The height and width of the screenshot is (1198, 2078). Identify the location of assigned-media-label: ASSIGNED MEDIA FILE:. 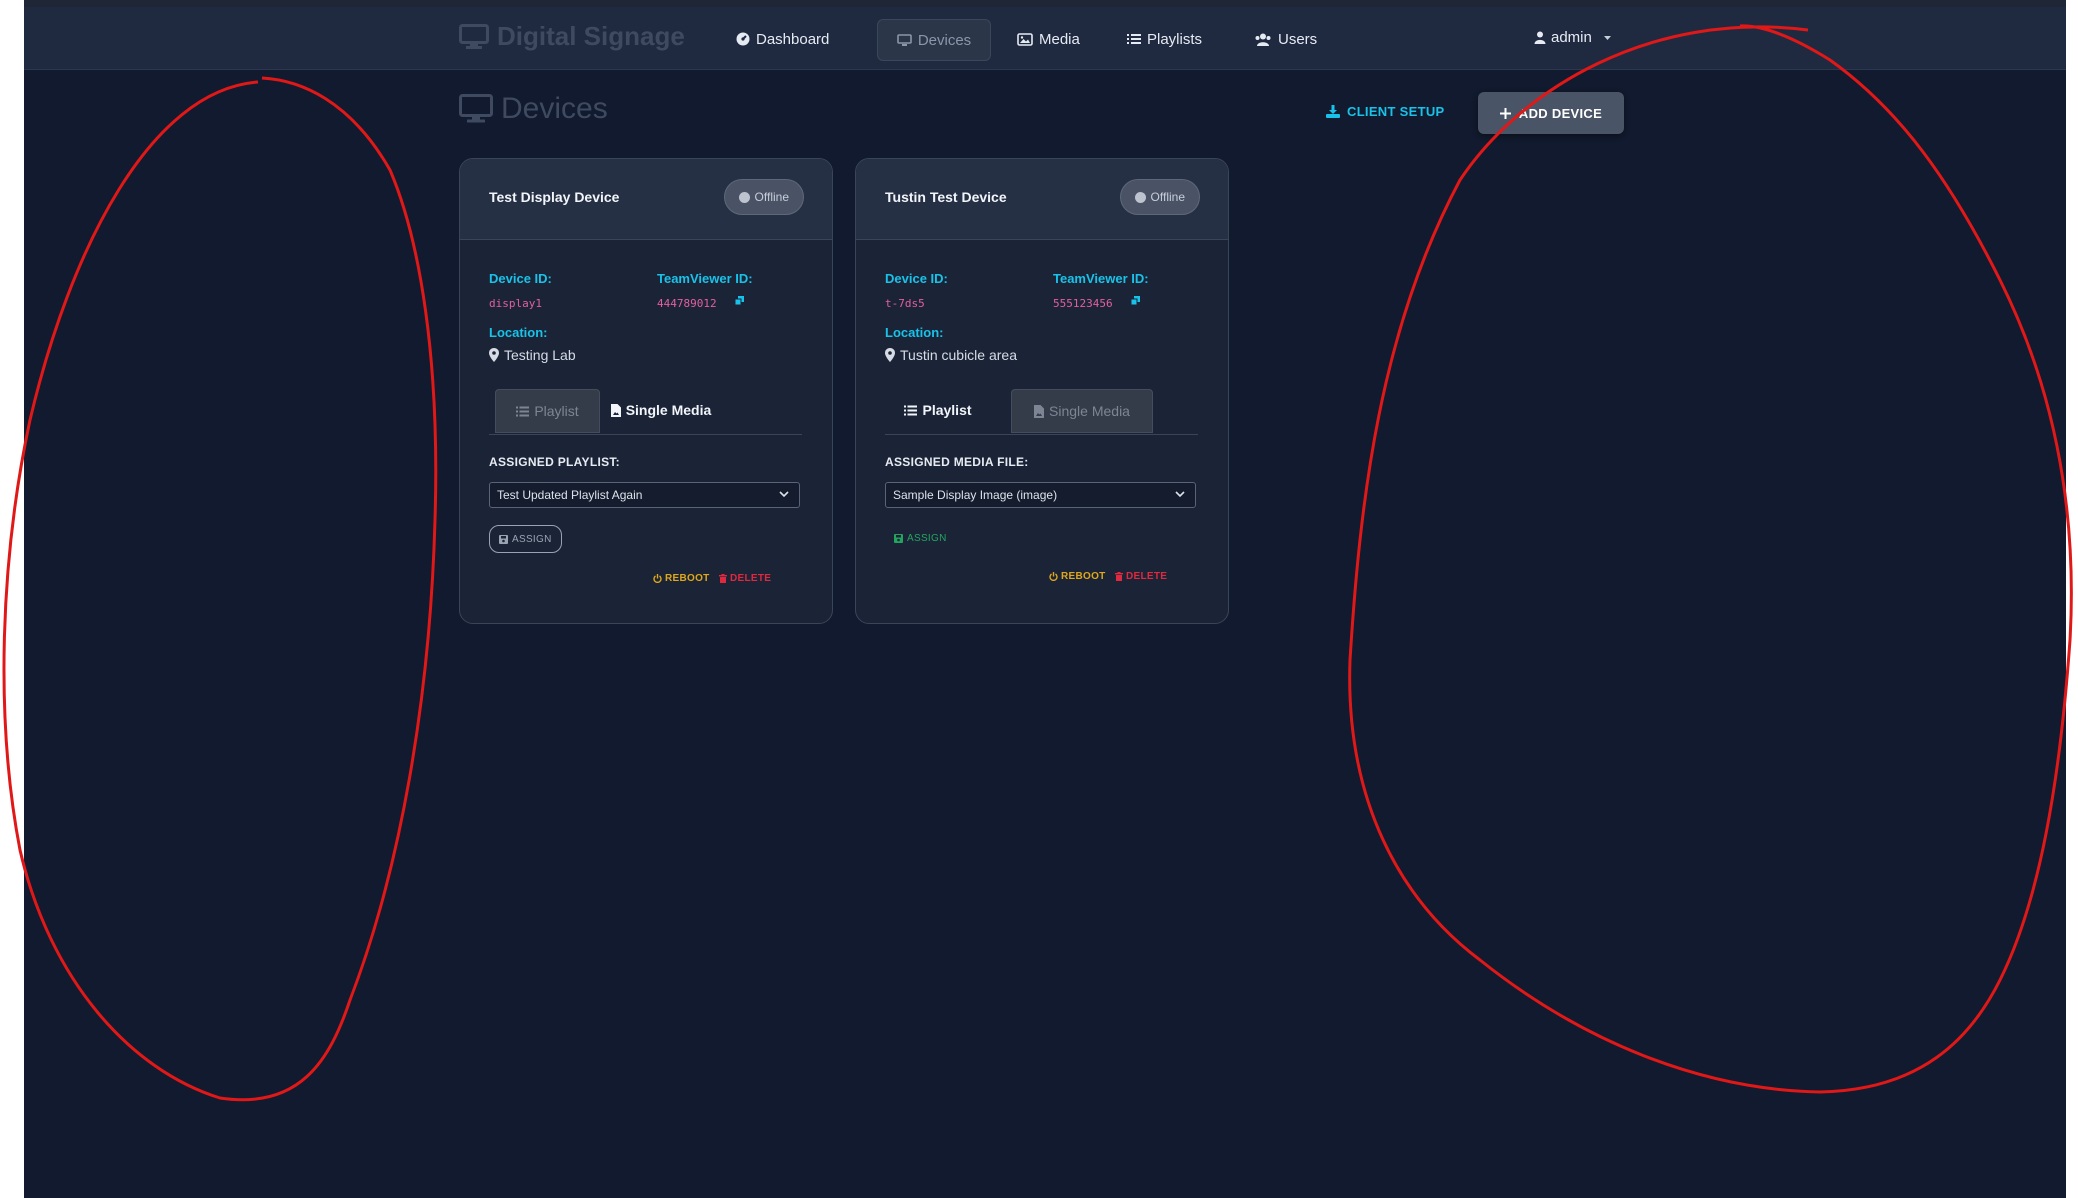
(957, 462).